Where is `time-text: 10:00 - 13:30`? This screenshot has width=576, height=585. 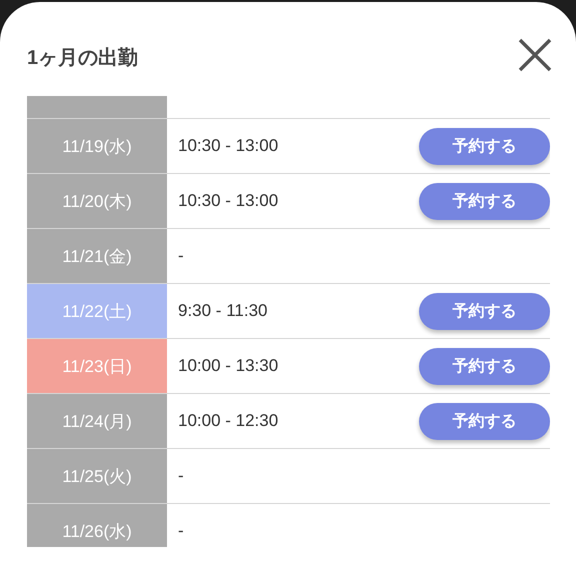
time-text: 10:00 - 13:30 is located at coordinates (228, 366).